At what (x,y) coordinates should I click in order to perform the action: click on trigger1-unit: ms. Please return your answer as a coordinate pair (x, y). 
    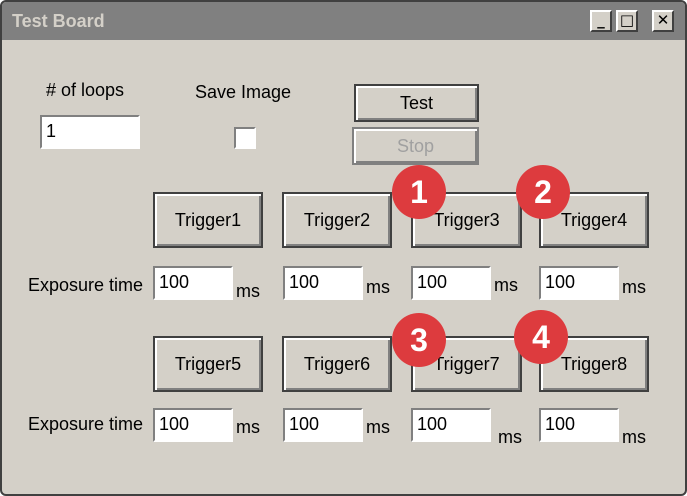
    Looking at the image, I should click on (248, 291).